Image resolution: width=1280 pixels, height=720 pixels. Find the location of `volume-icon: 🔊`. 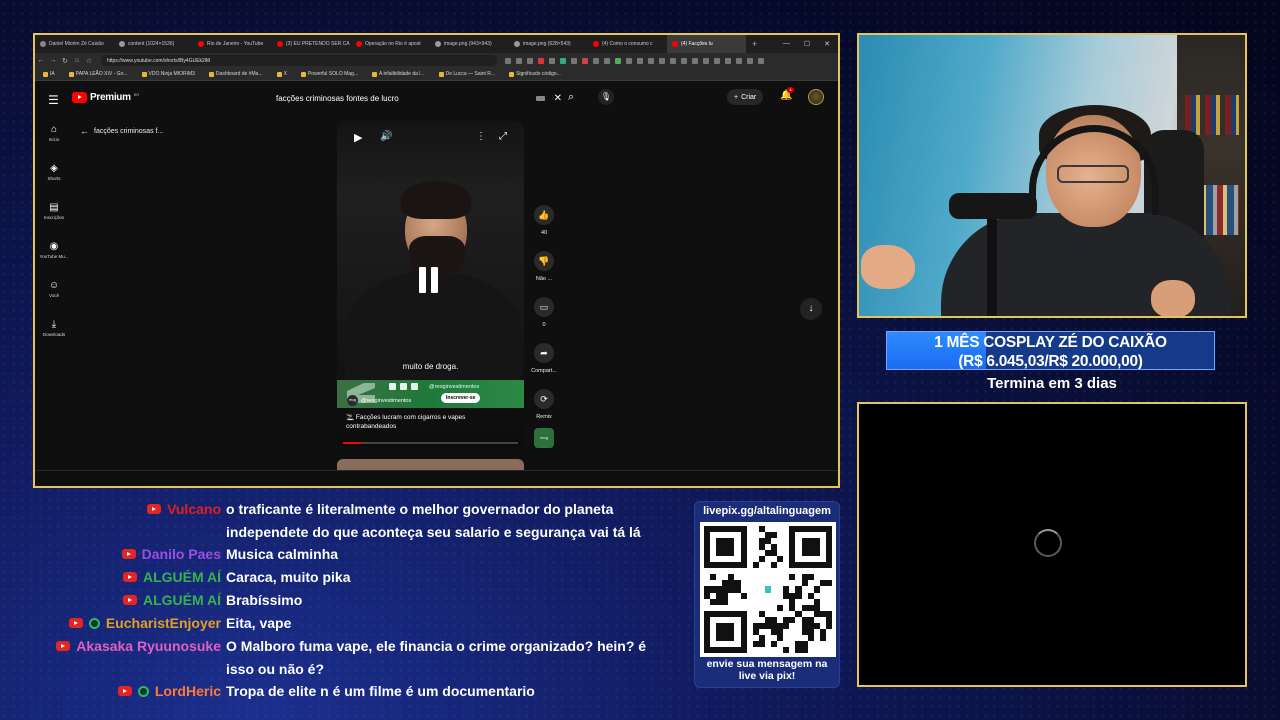

volume-icon: 🔊 is located at coordinates (386, 136).